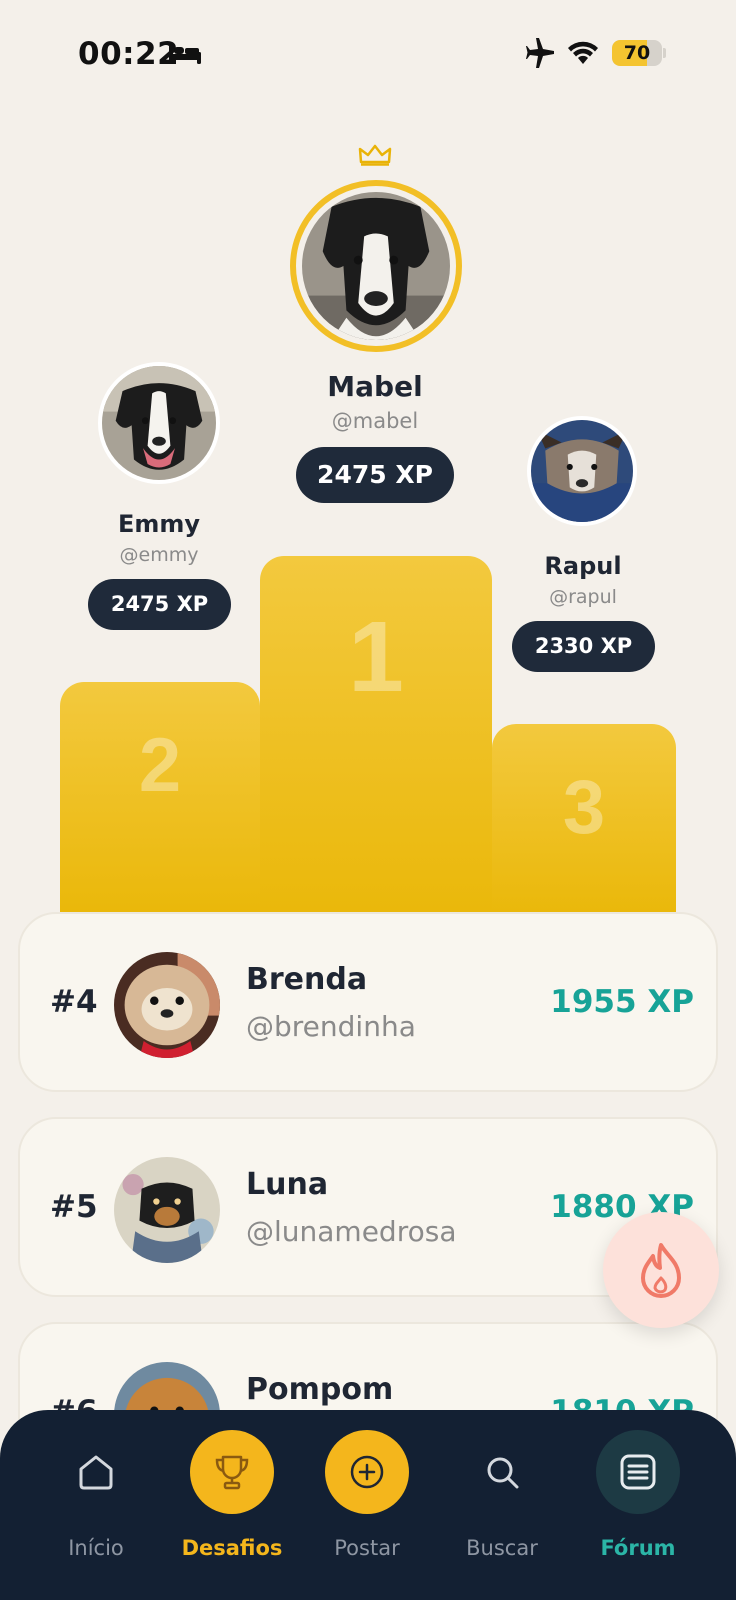 The width and height of the screenshot is (736, 1600). Describe the element at coordinates (638, 1505) in the screenshot. I see `nav-forum: Fórum` at that location.